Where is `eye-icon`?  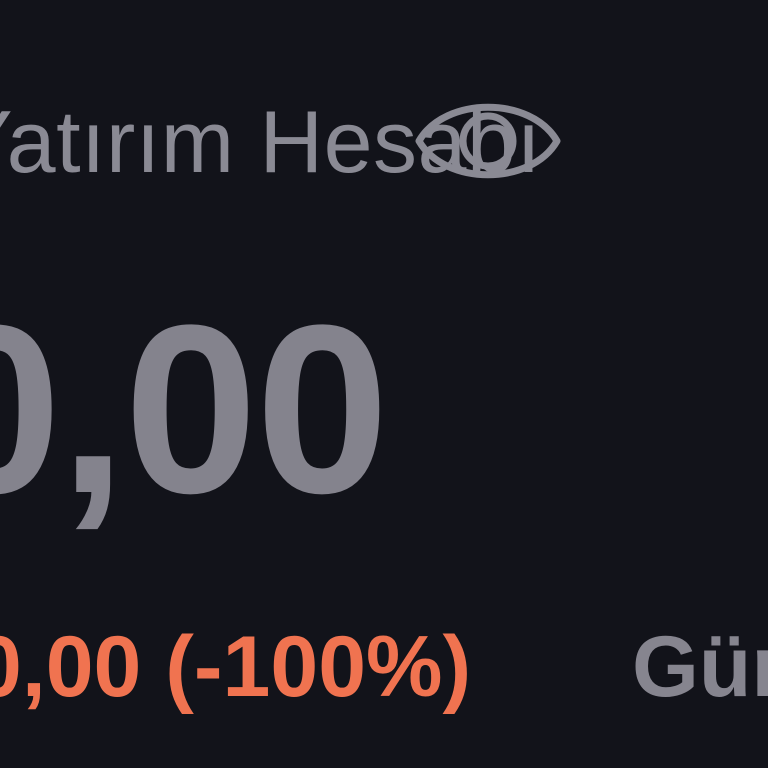
eye-icon is located at coordinates (488, 141).